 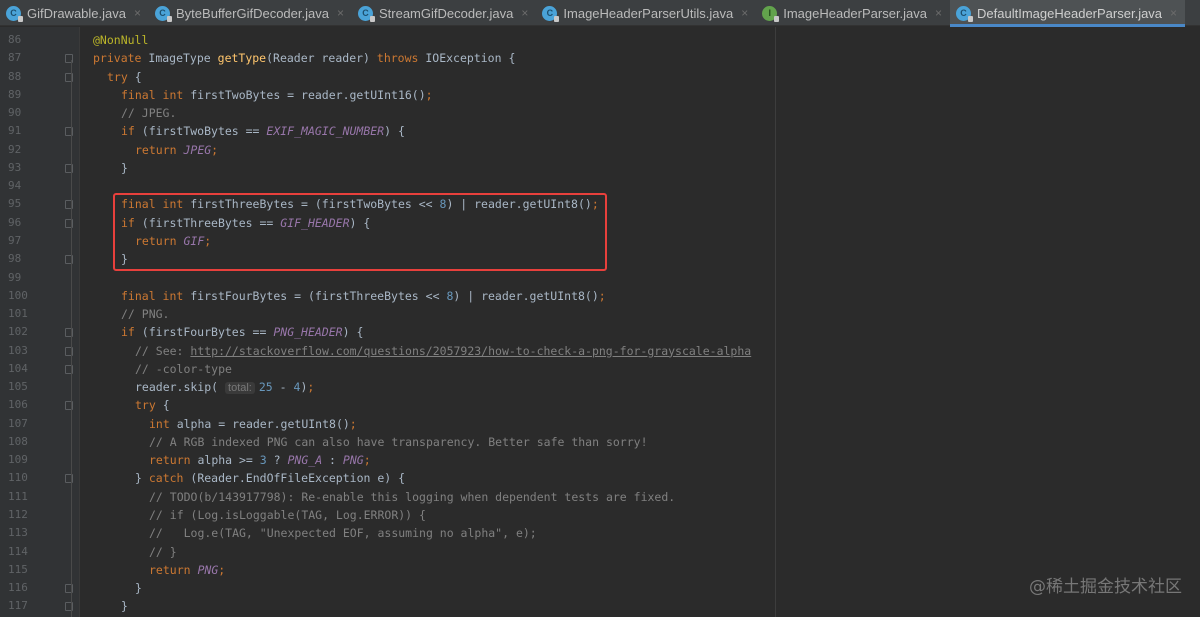 I want to click on tab-defaultimageheaderparser: C DefaultImageHeaderParser.java ×, so click(x=1068, y=13).